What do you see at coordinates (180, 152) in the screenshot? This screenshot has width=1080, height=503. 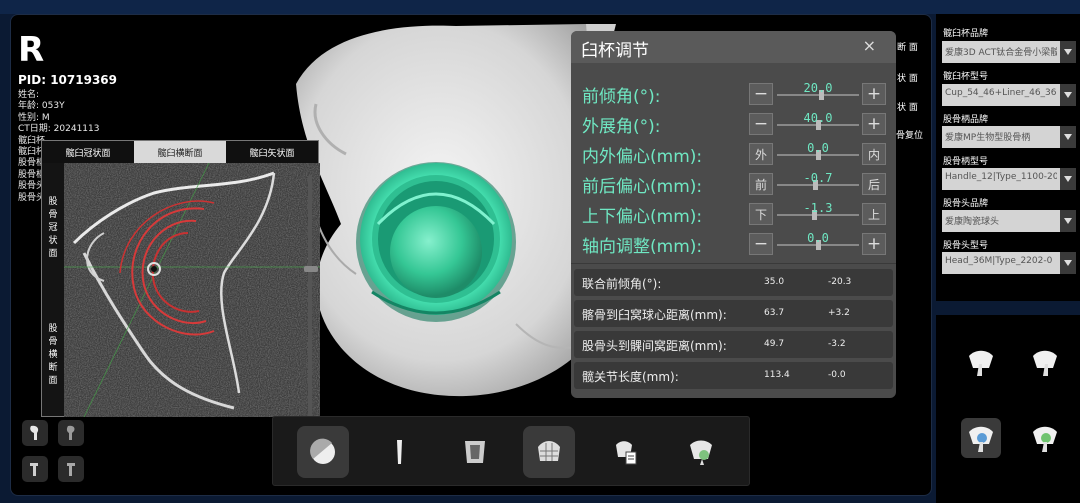 I see `tab-acetabulum-transverse: 髋臼横断面` at bounding box center [180, 152].